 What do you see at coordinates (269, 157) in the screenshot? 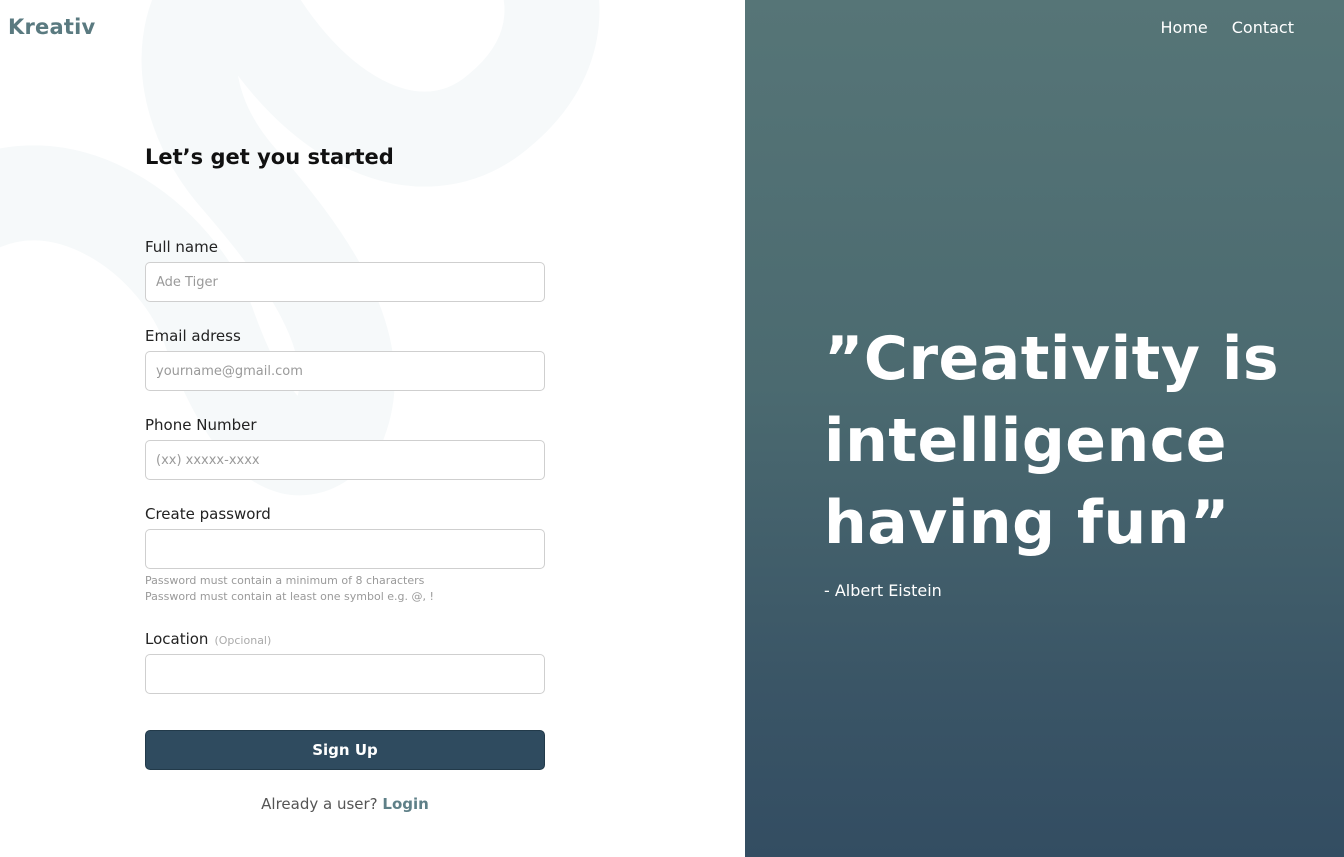
I see `page-title: Let’s get you started` at bounding box center [269, 157].